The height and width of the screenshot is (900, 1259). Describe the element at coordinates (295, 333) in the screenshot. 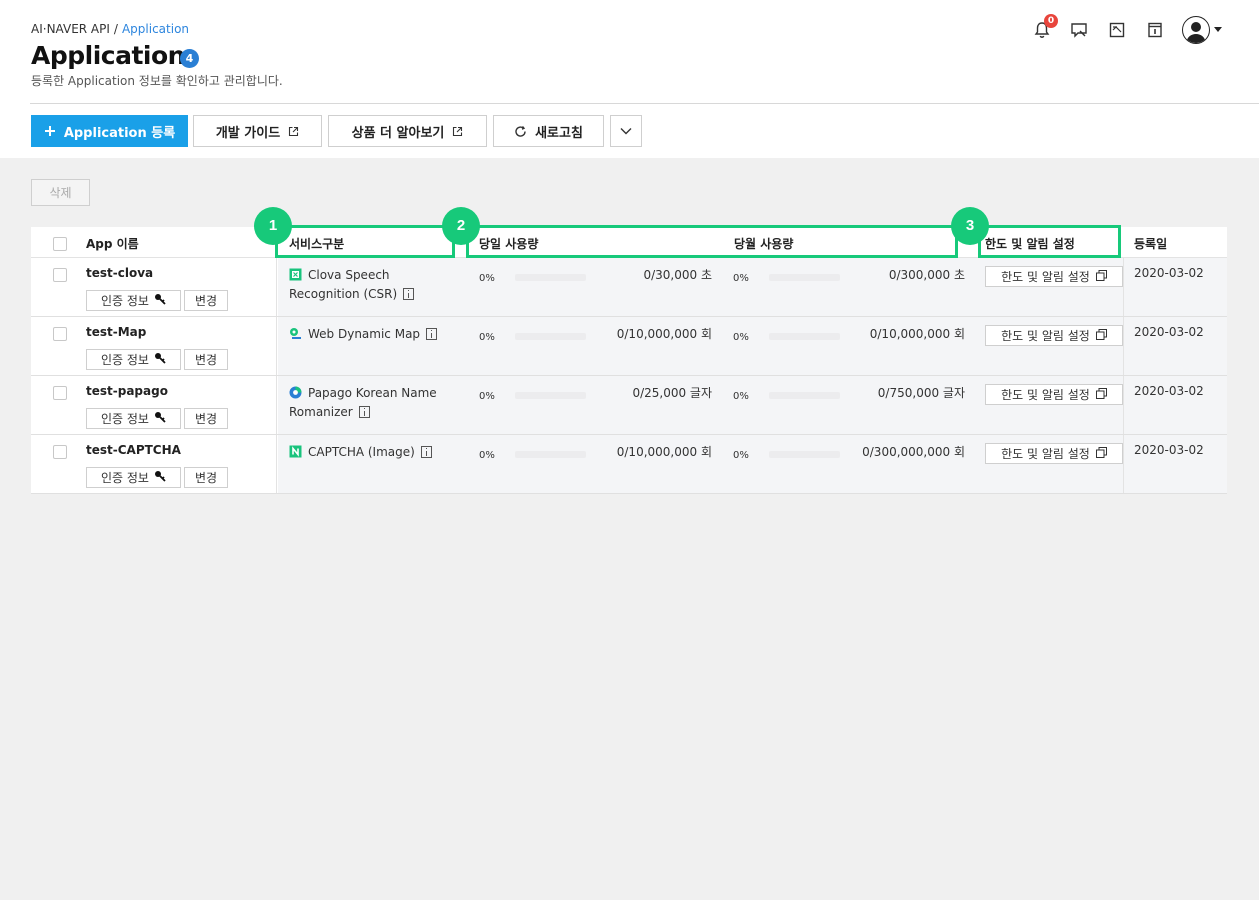

I see `map-icon` at that location.